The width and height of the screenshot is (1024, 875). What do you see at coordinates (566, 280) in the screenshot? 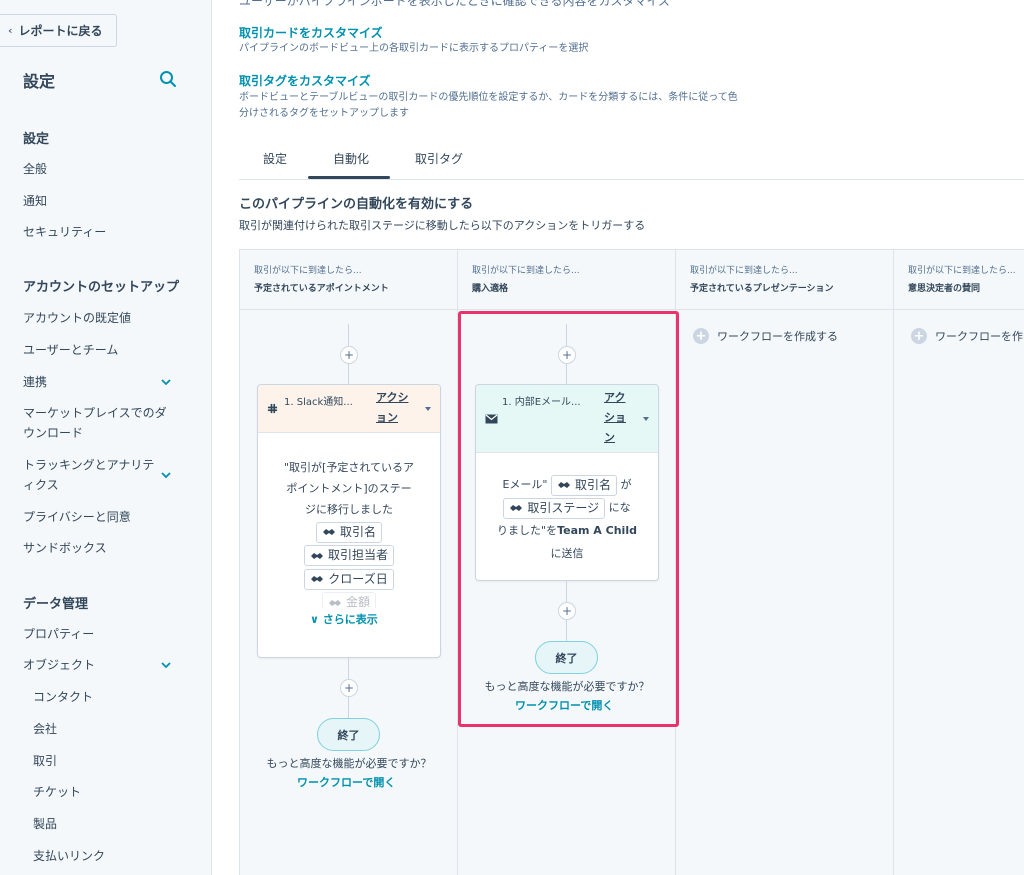
I see `stage-column-header: 取引が以下に到達したら... 購入適格` at bounding box center [566, 280].